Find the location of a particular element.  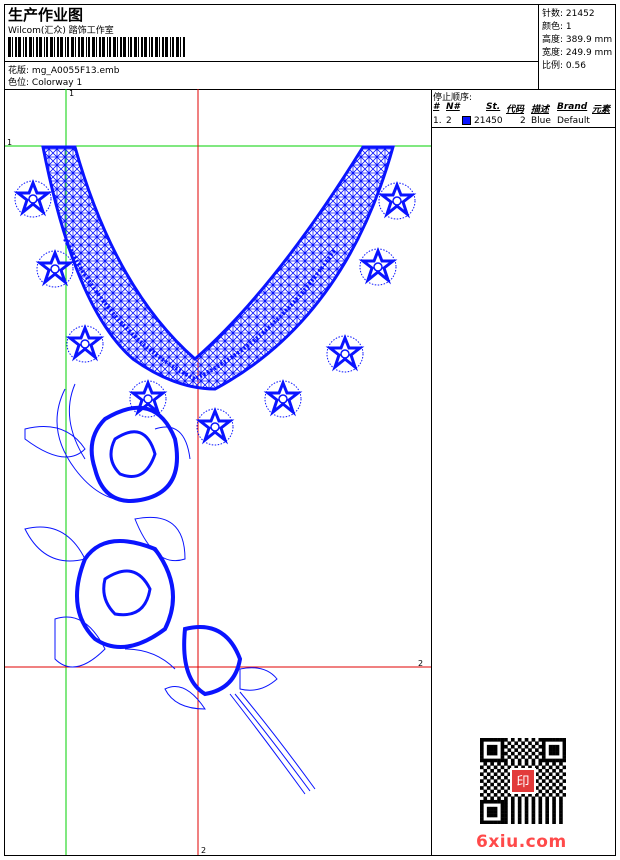

colorway-value: Colorway 1 is located at coordinates (57, 83).